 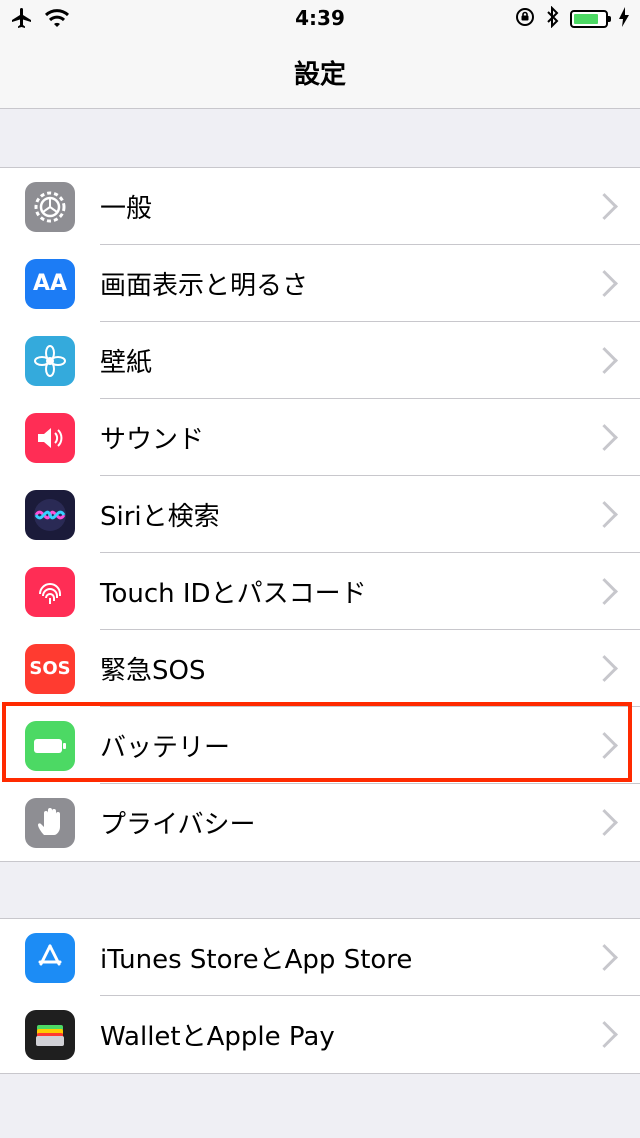 What do you see at coordinates (553, 18) in the screenshot?
I see `bluetooth-icon` at bounding box center [553, 18].